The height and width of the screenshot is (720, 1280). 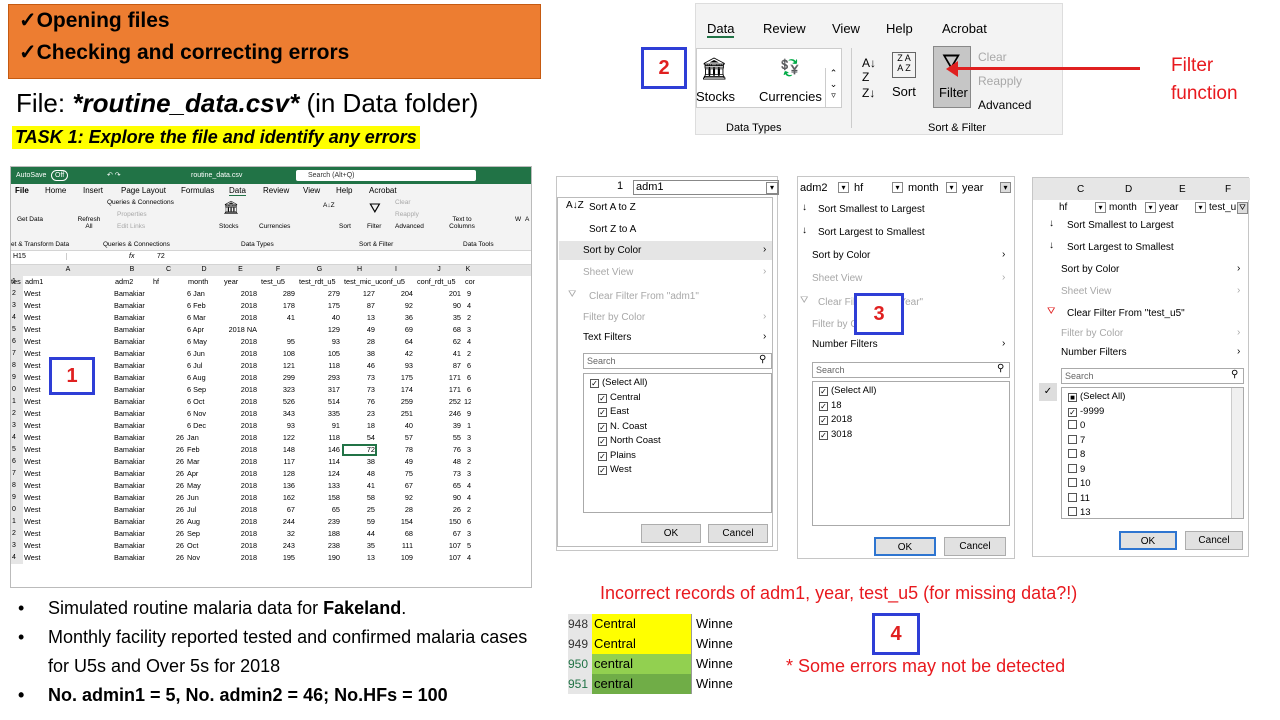 What do you see at coordinates (203, 497) in the screenshot?
I see `table-cell: Jun` at bounding box center [203, 497].